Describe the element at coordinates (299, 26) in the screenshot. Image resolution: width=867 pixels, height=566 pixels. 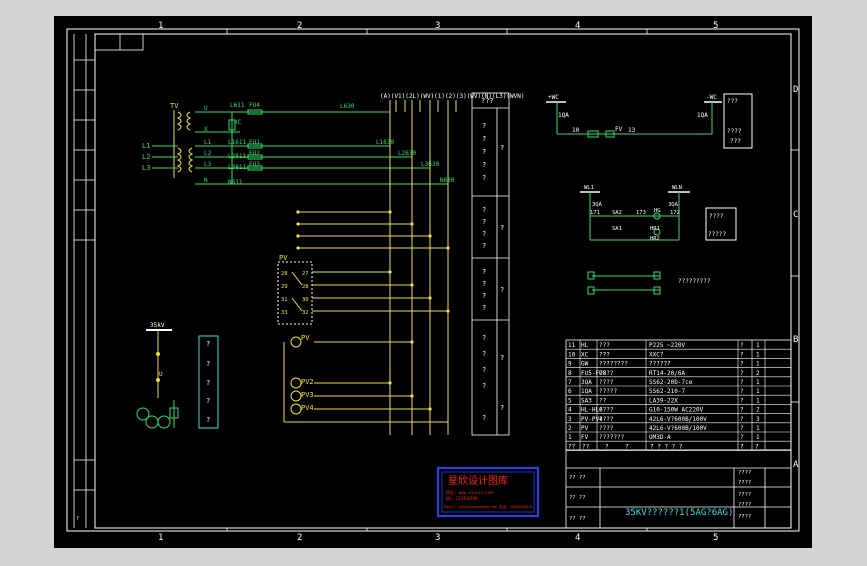
I see `col-label: 2` at that location.